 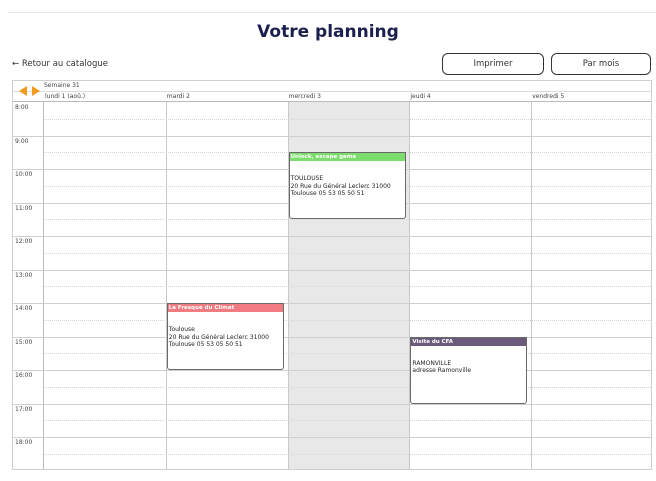 I want to click on top-divider, so click(x=332, y=12).